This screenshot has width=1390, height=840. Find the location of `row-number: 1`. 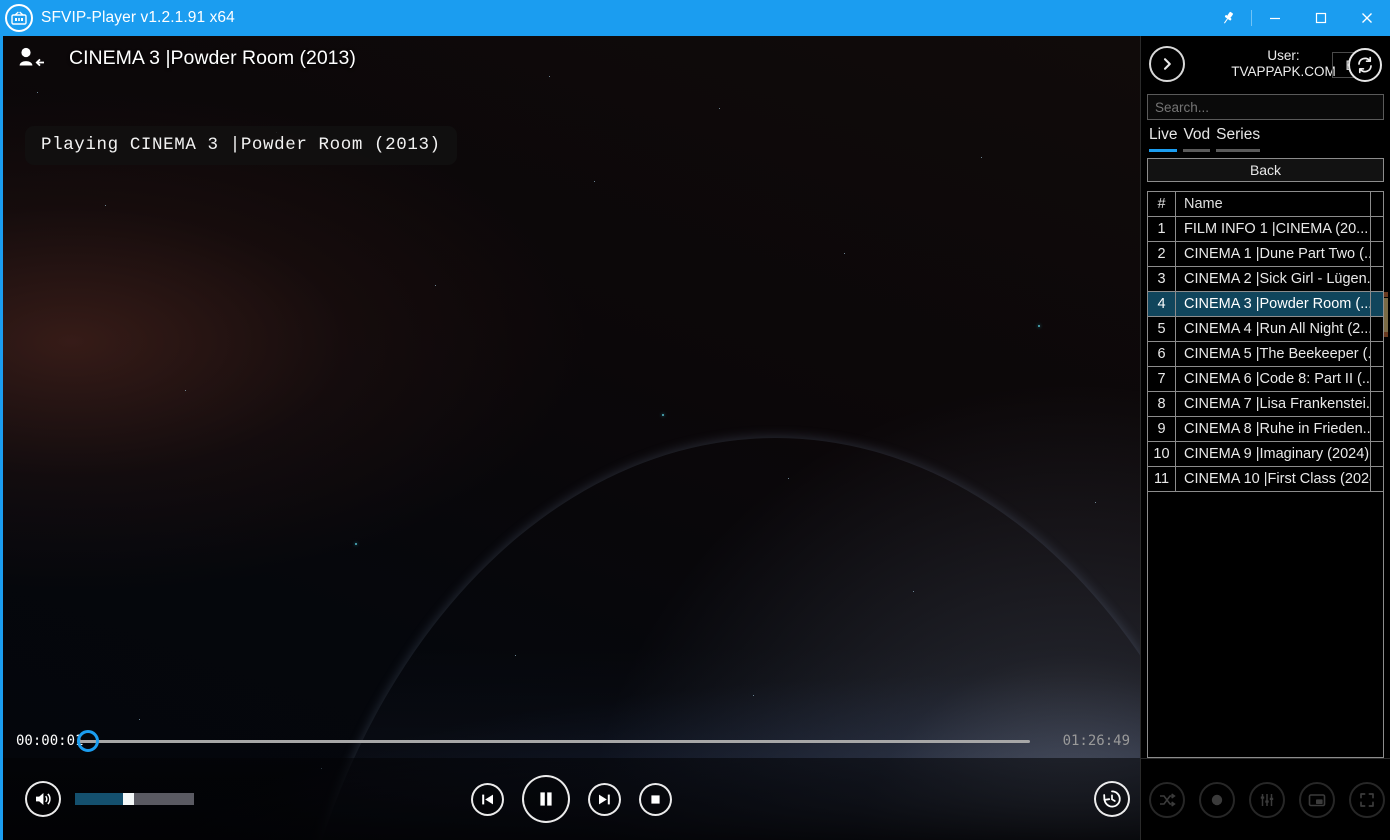

row-number: 1 is located at coordinates (1162, 229).